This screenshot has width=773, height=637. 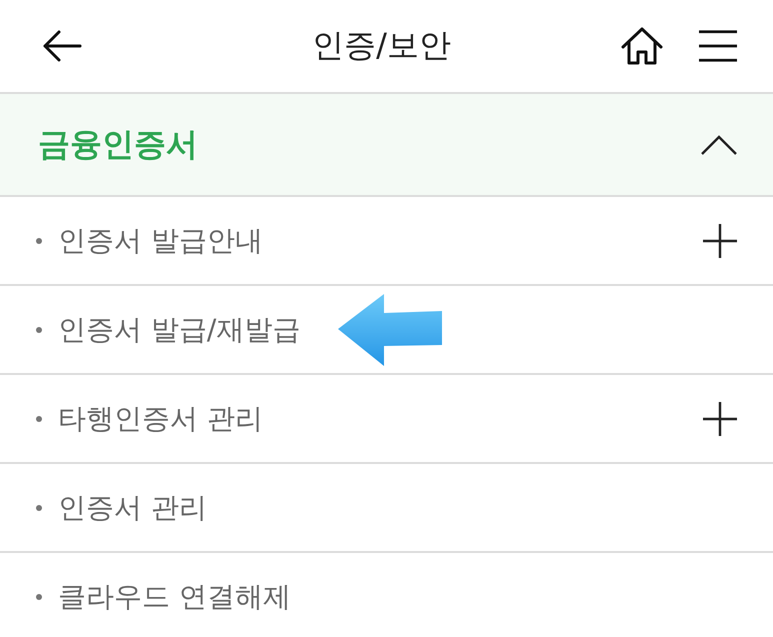 What do you see at coordinates (132, 507) in the screenshot?
I see `menu-item: 인증서 관리` at bounding box center [132, 507].